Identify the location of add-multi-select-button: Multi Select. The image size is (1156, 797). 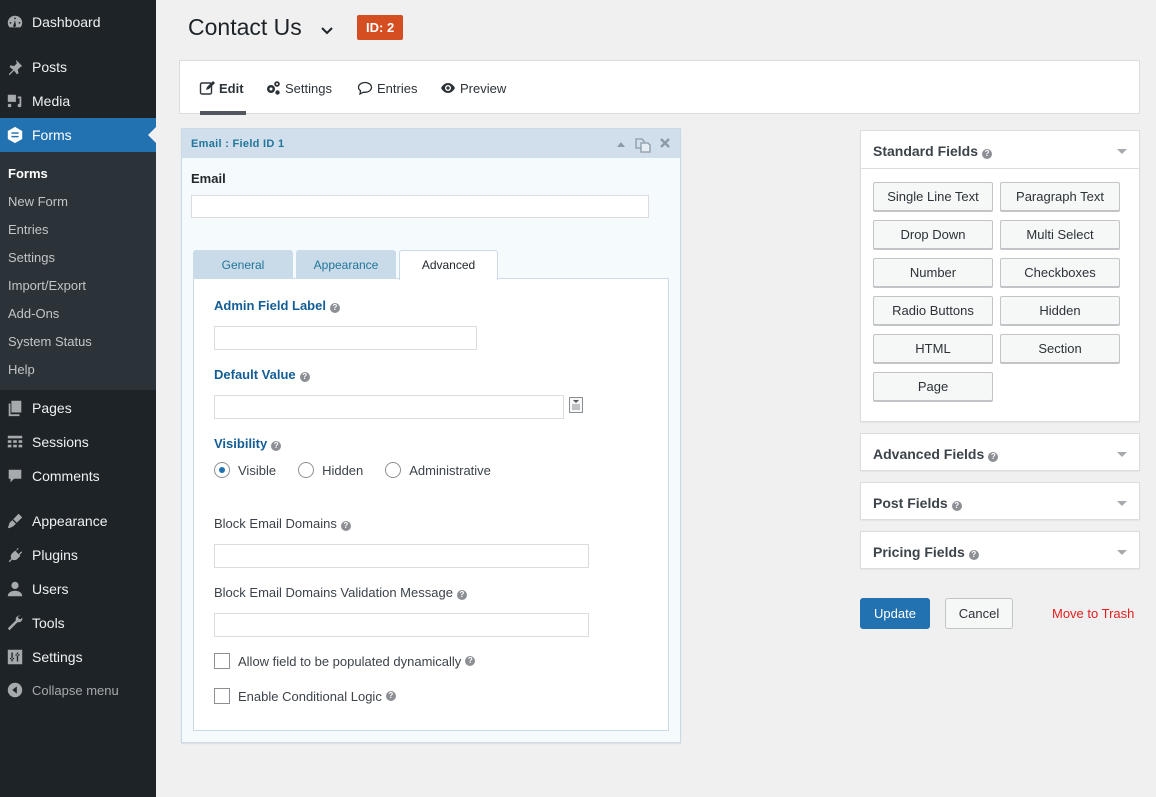
(1060, 234).